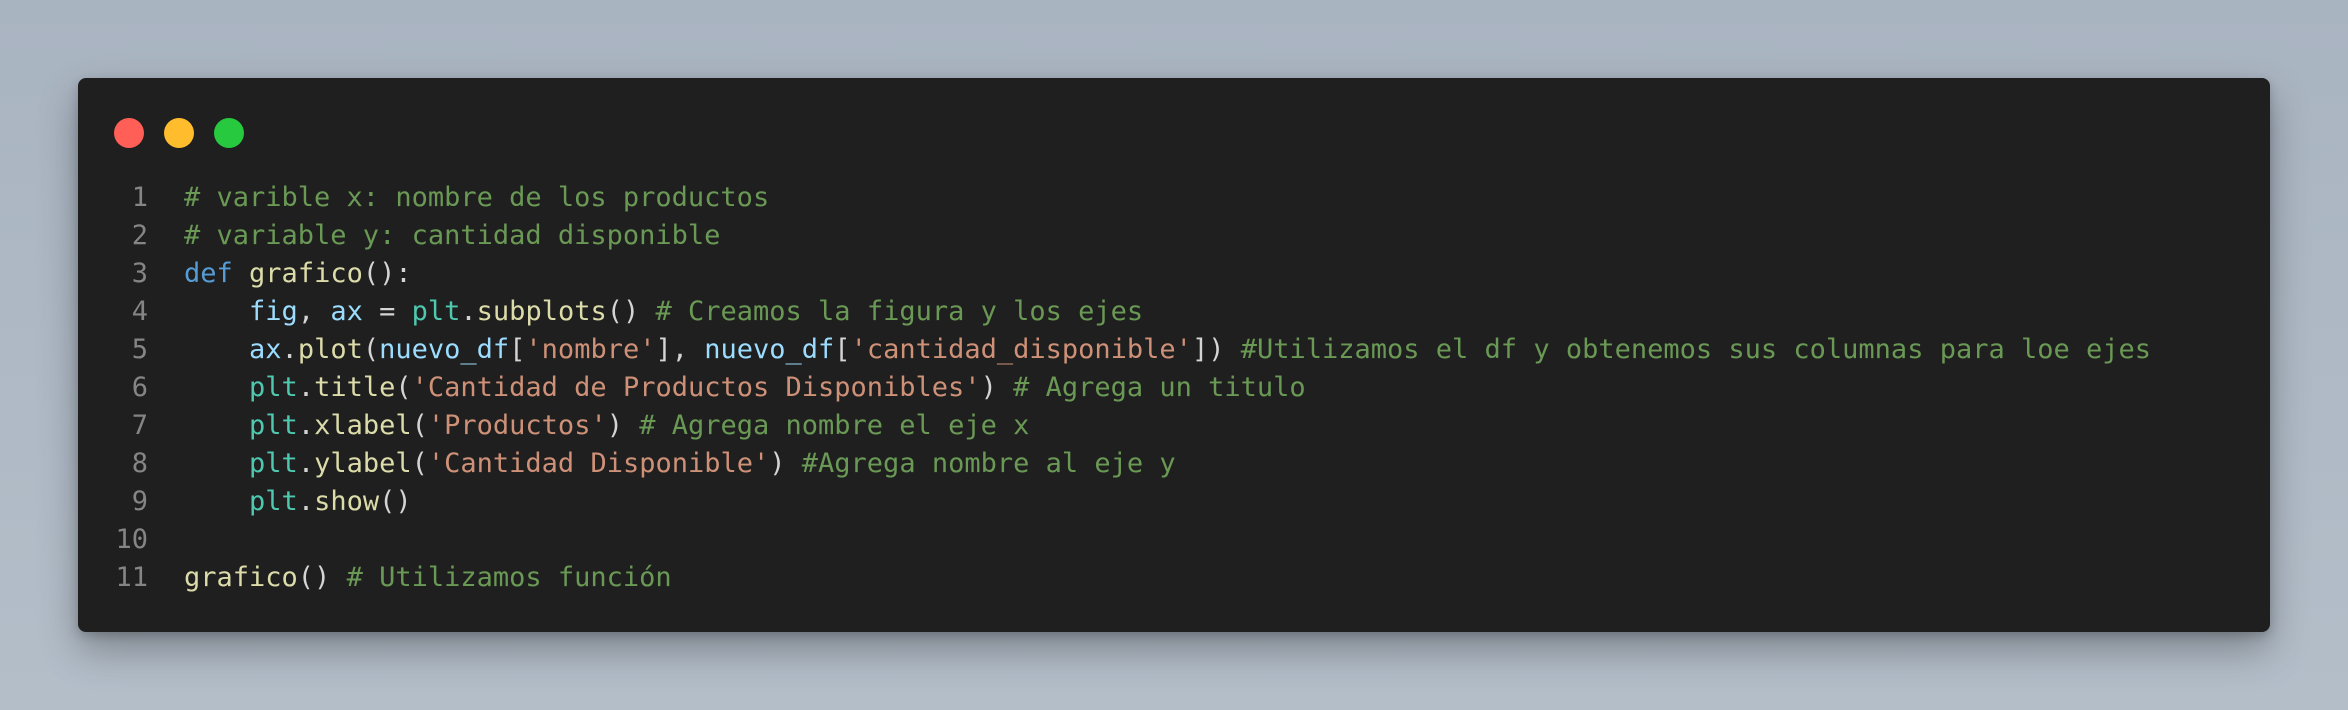  What do you see at coordinates (1021, 349) in the screenshot?
I see `code-token: 'cantidad_disponible'` at bounding box center [1021, 349].